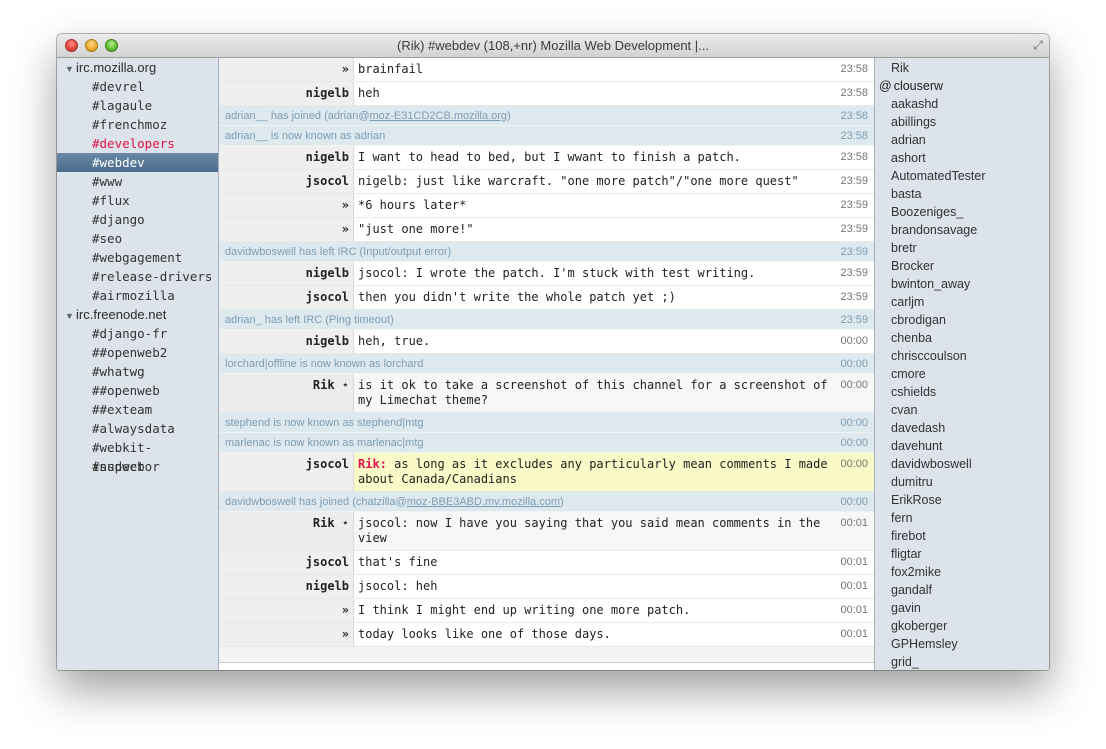 The width and height of the screenshot is (1106, 749). I want to click on member-item: grid_, so click(962, 661).